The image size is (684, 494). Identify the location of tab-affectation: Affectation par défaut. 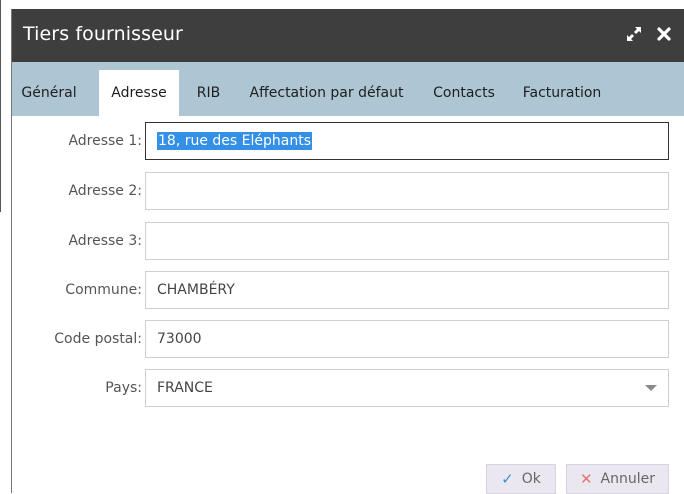
(326, 93).